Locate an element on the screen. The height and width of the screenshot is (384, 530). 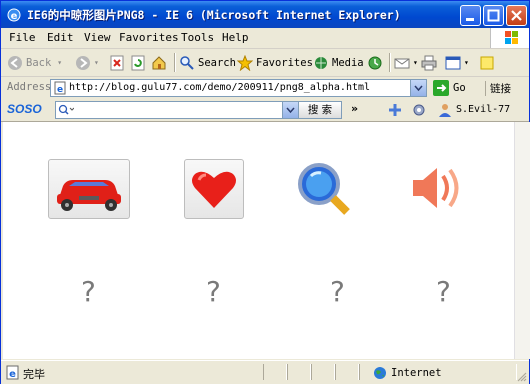
refresh-icon is located at coordinates (138, 62).